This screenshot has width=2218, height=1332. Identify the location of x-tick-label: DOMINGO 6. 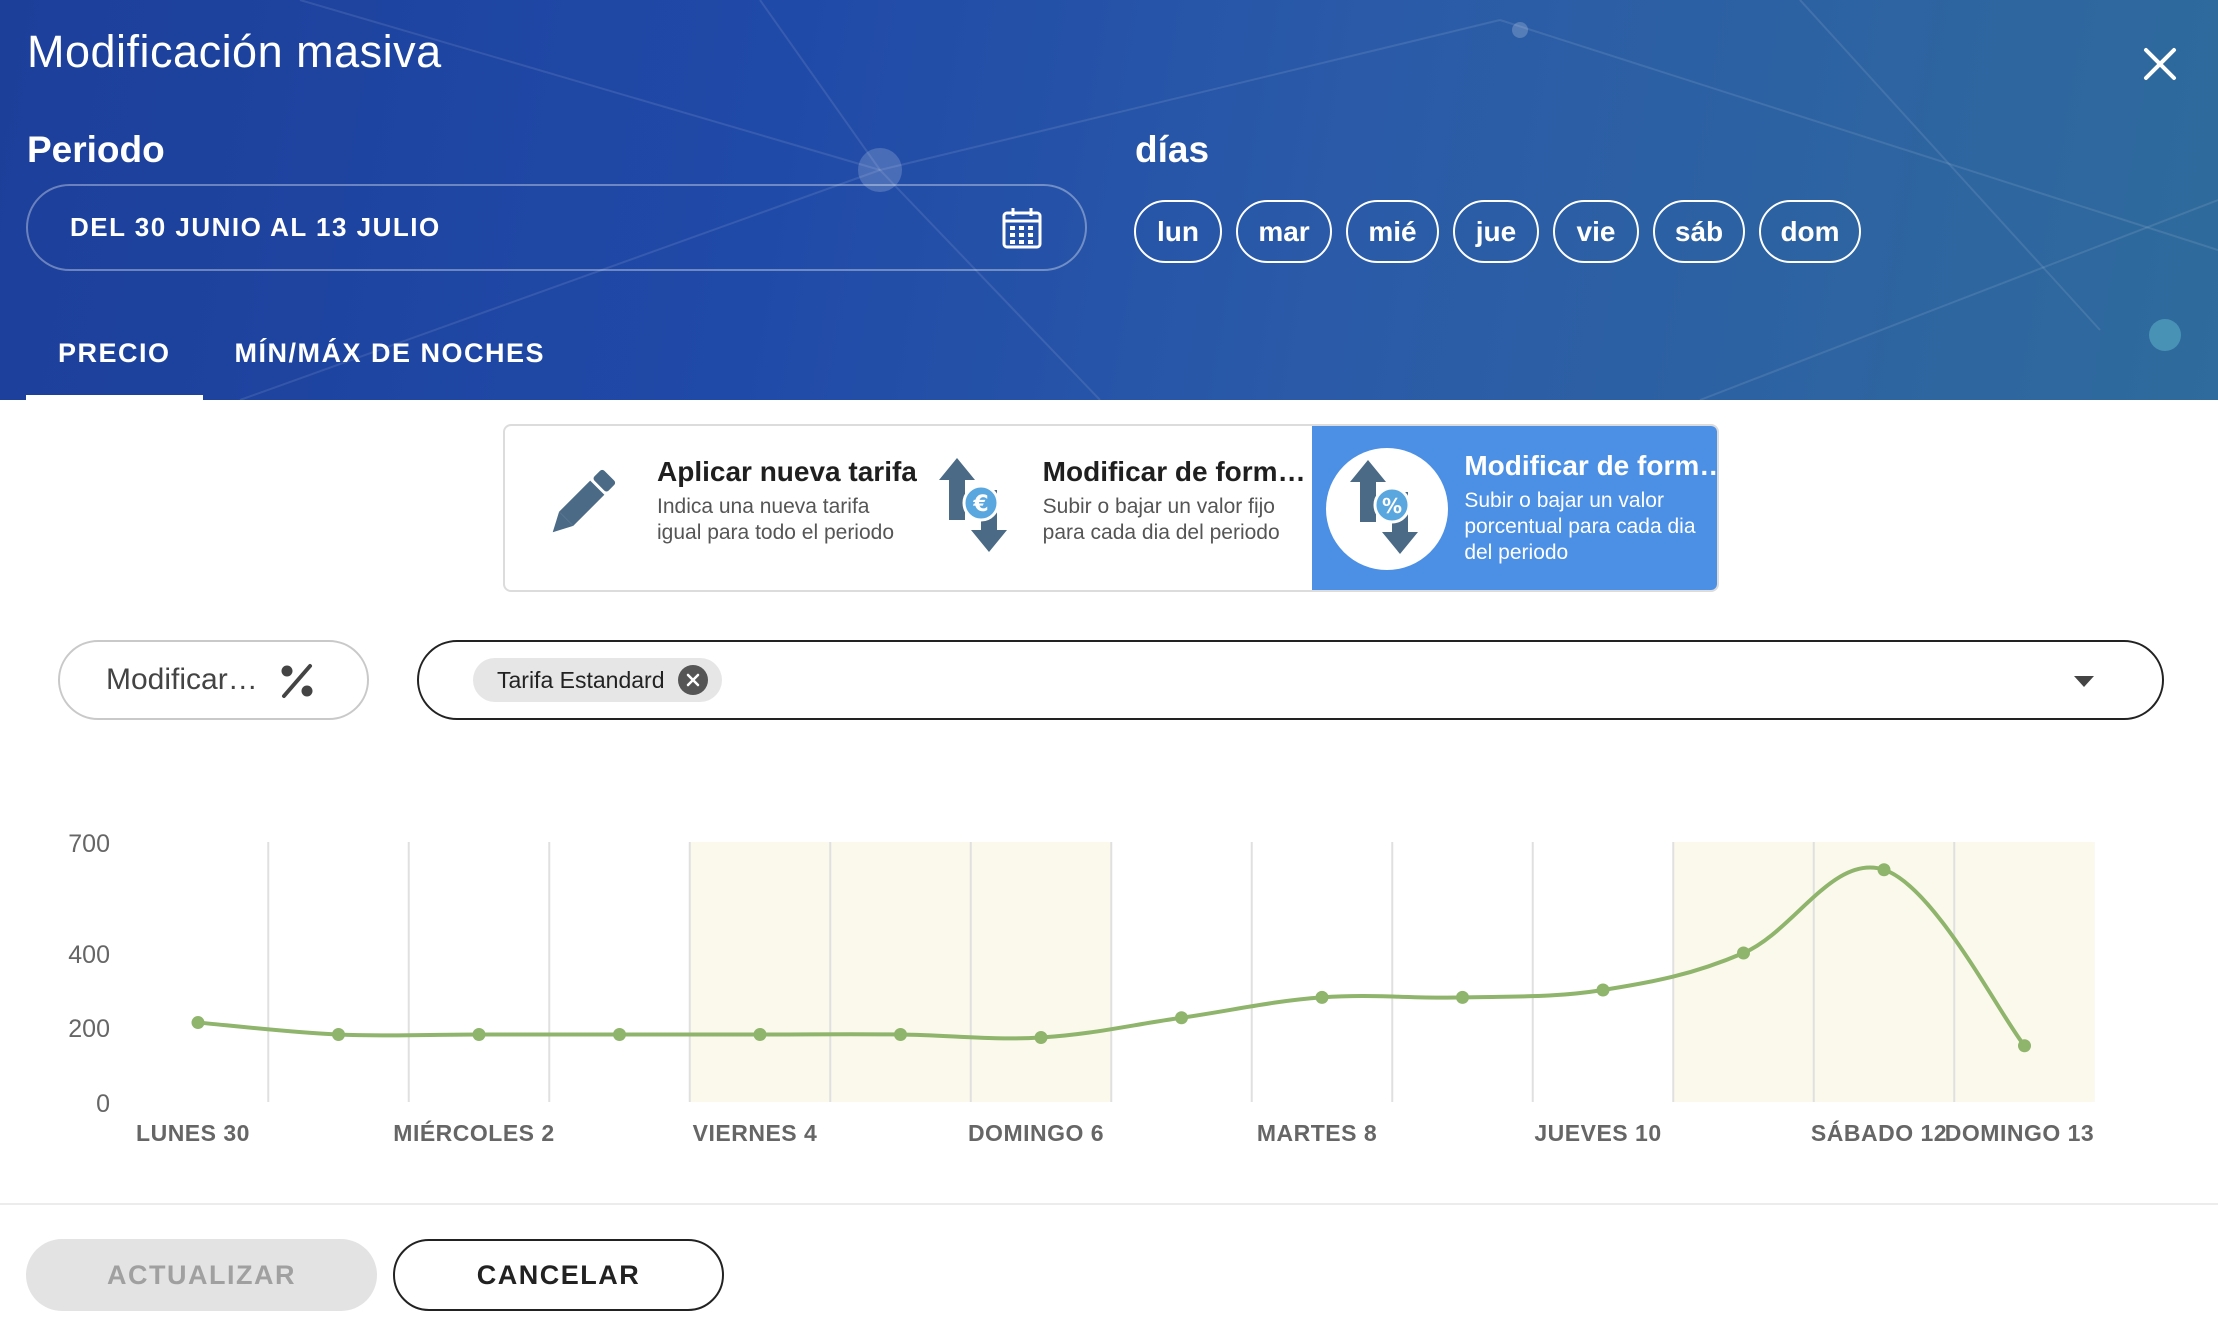
(1036, 1133).